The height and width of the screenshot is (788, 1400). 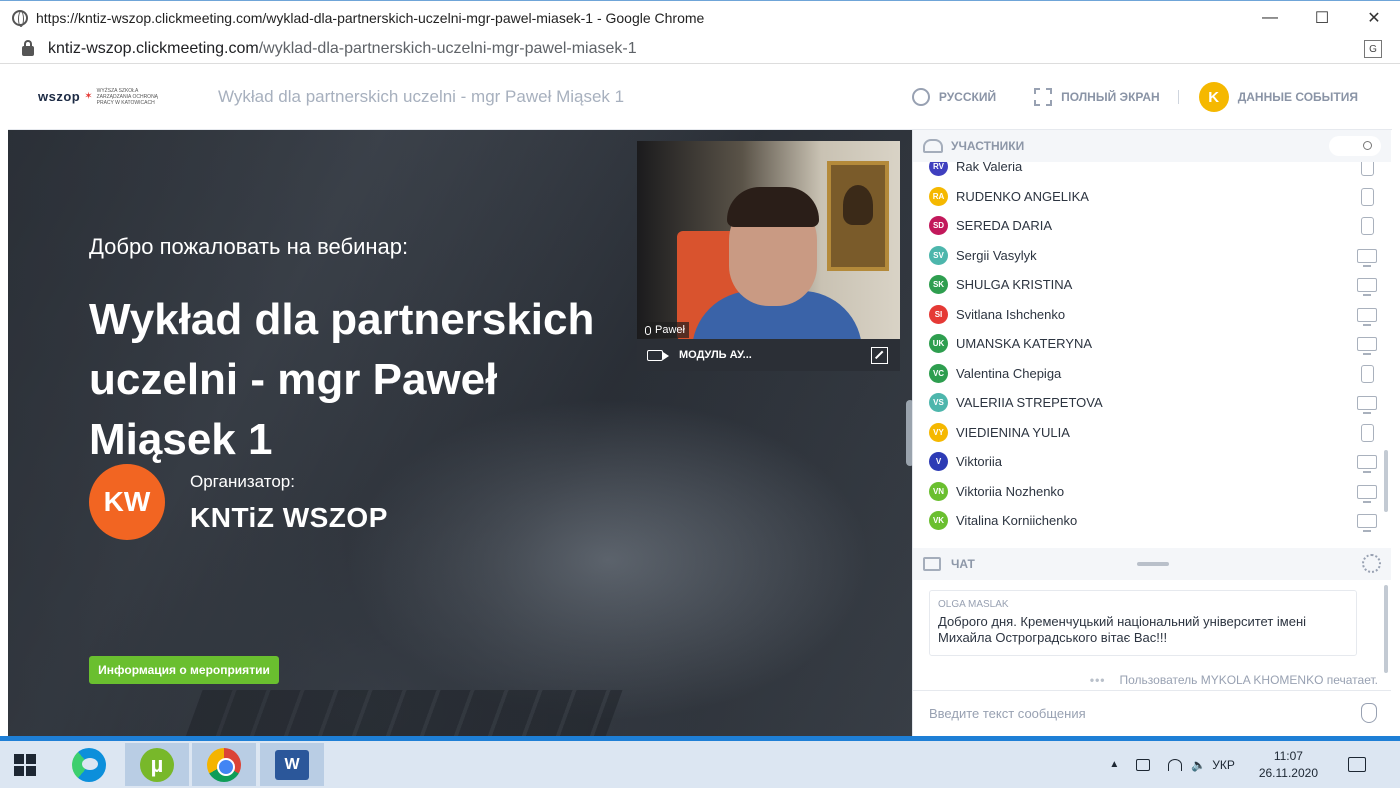 What do you see at coordinates (1029, 403) in the screenshot?
I see `participant-name: VALERIIA STREPETOVA` at bounding box center [1029, 403].